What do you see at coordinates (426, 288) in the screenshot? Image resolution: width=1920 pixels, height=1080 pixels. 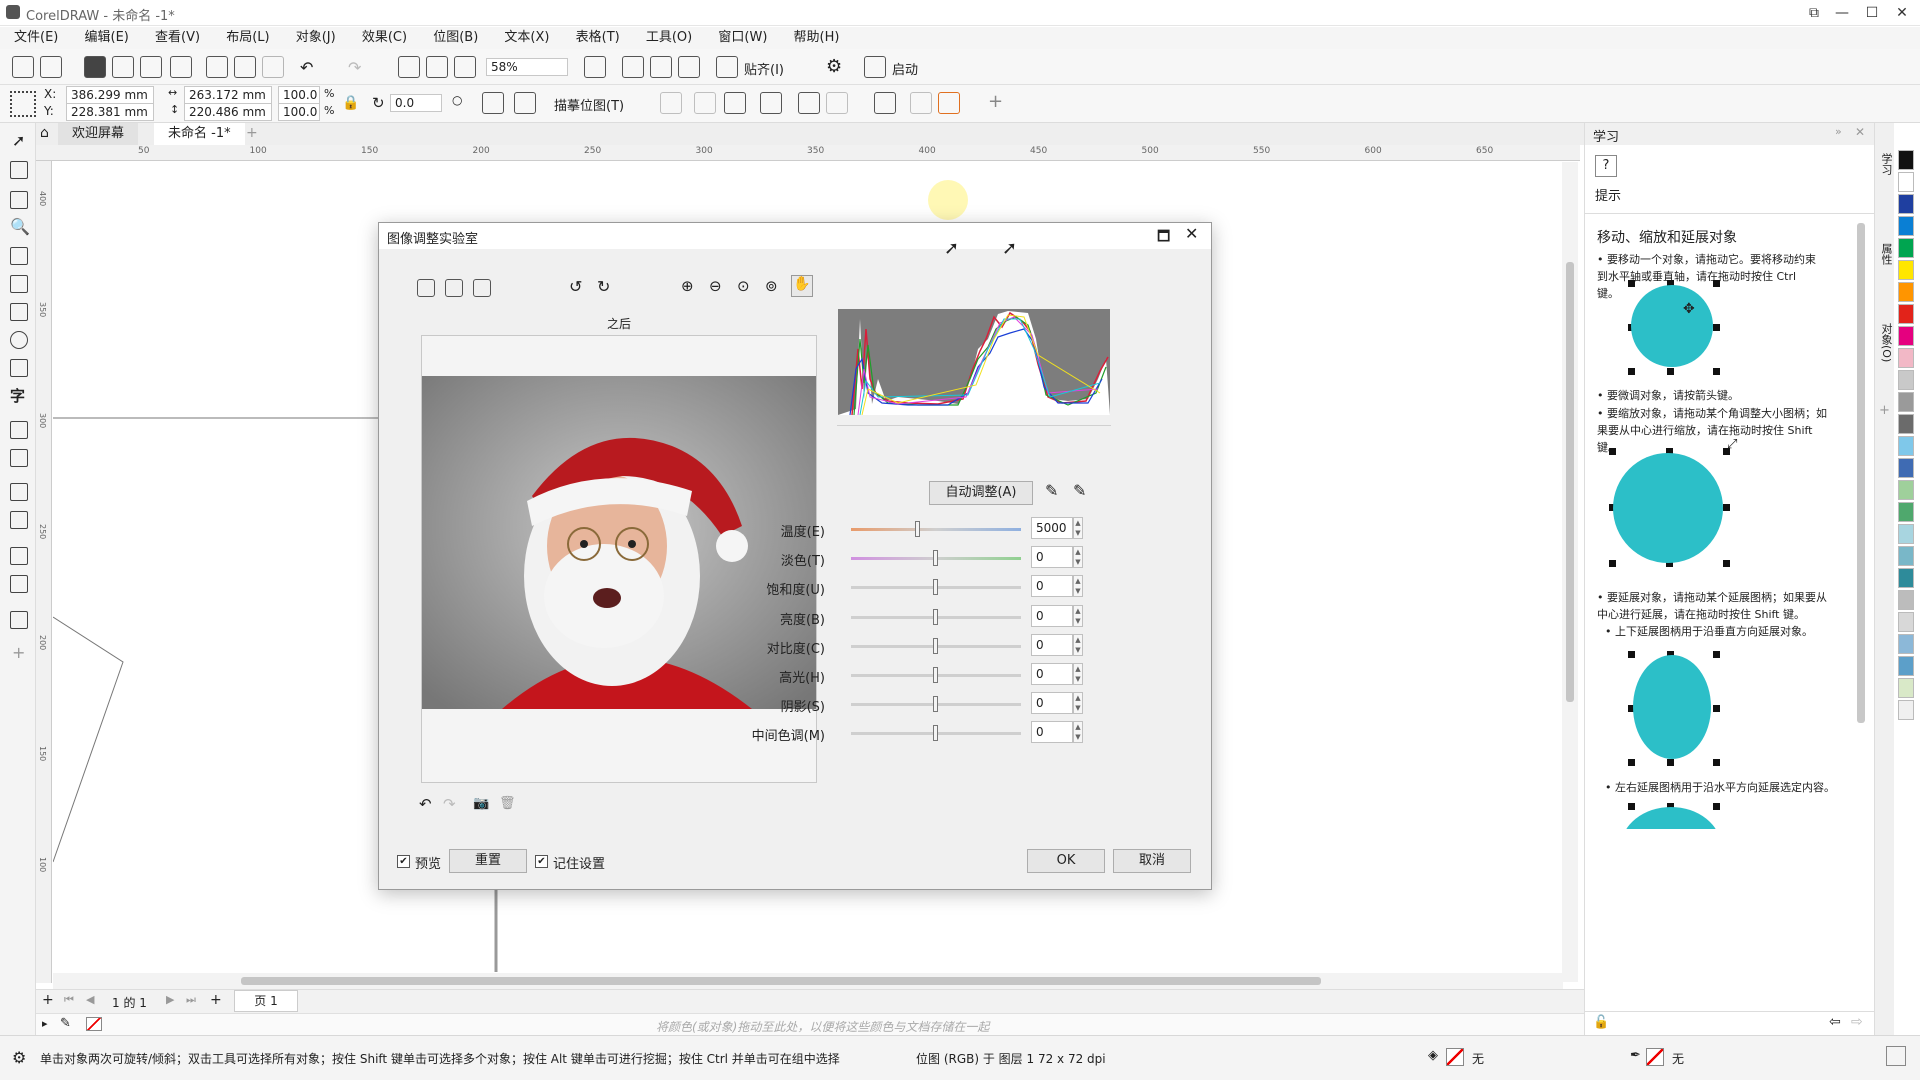 I see `split-preview-icon` at bounding box center [426, 288].